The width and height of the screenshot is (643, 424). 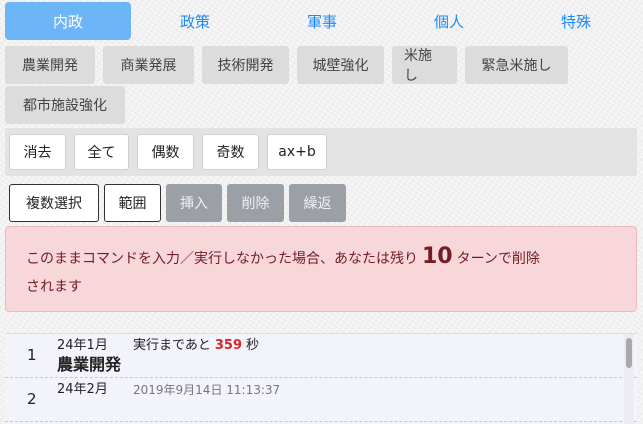 I want to click on command-technology-button: 技術開発, so click(x=245, y=65).